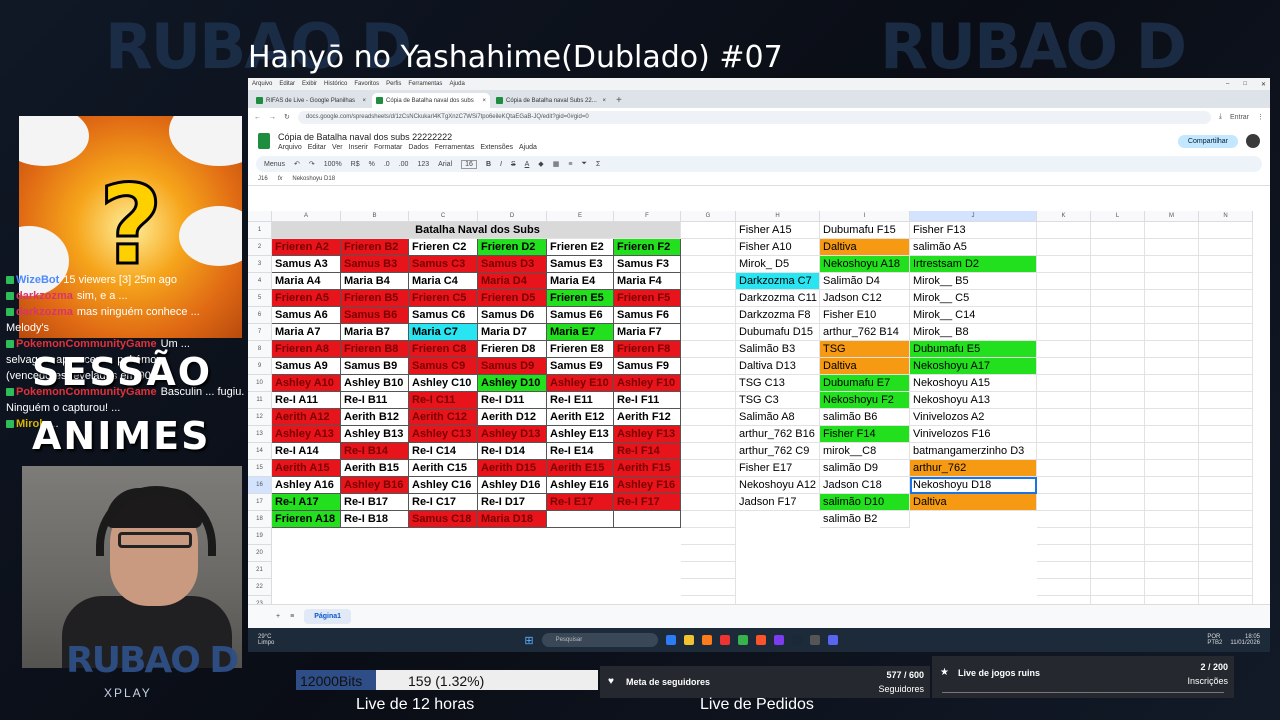  What do you see at coordinates (443, 519) in the screenshot?
I see `board-cell: Samus C18` at bounding box center [443, 519].